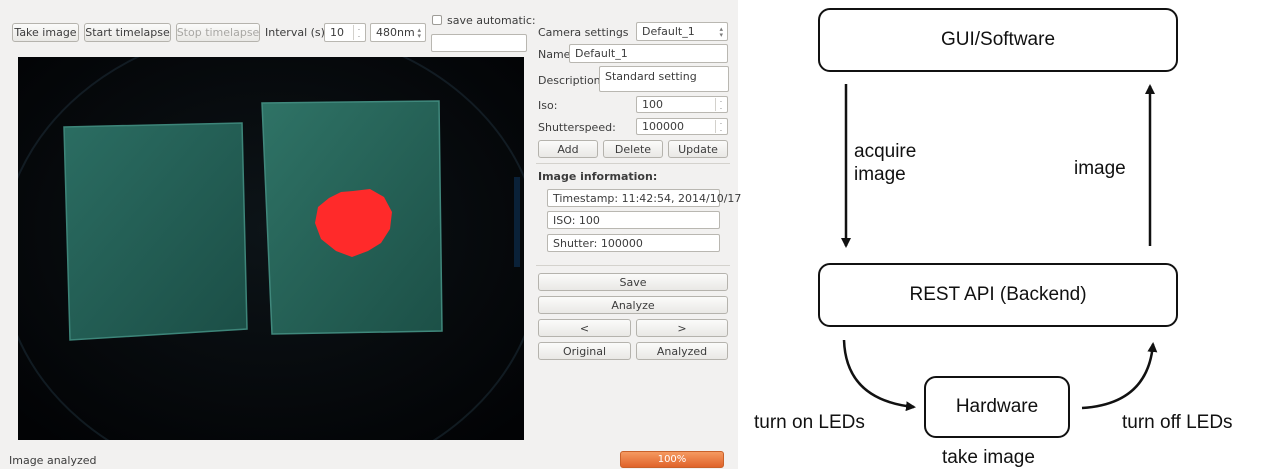 This screenshot has width=1264, height=469. What do you see at coordinates (644, 198) in the screenshot?
I see `timestamp-field: Timestamp: 11:42:54, 2014/10/17` at bounding box center [644, 198].